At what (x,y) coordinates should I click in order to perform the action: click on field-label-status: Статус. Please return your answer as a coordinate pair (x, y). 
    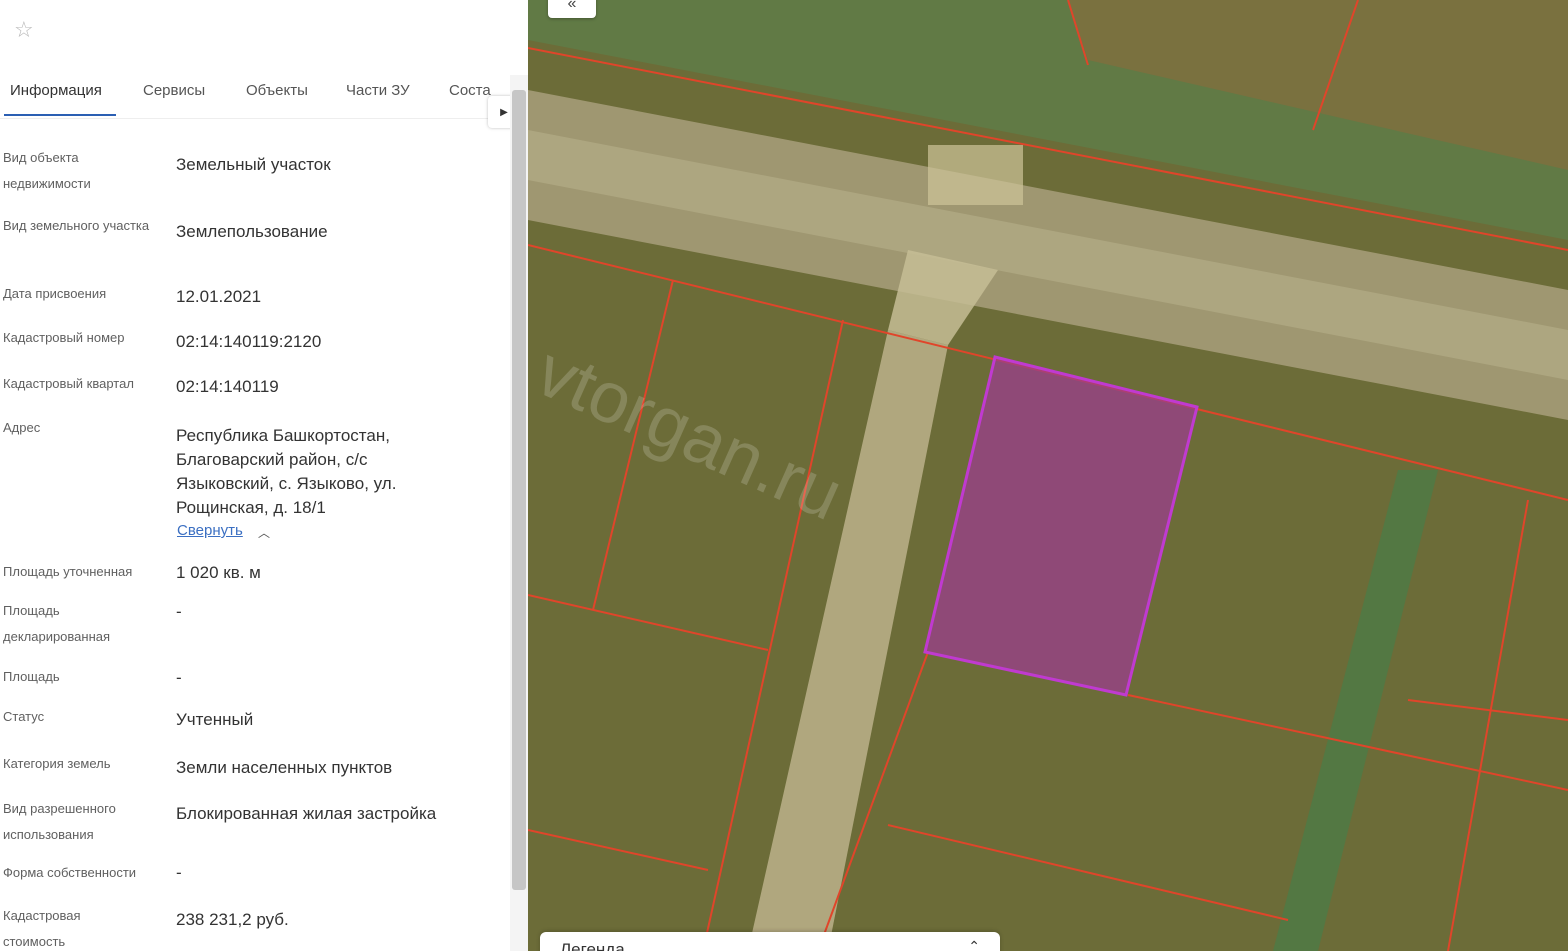
    Looking at the image, I should click on (24, 716).